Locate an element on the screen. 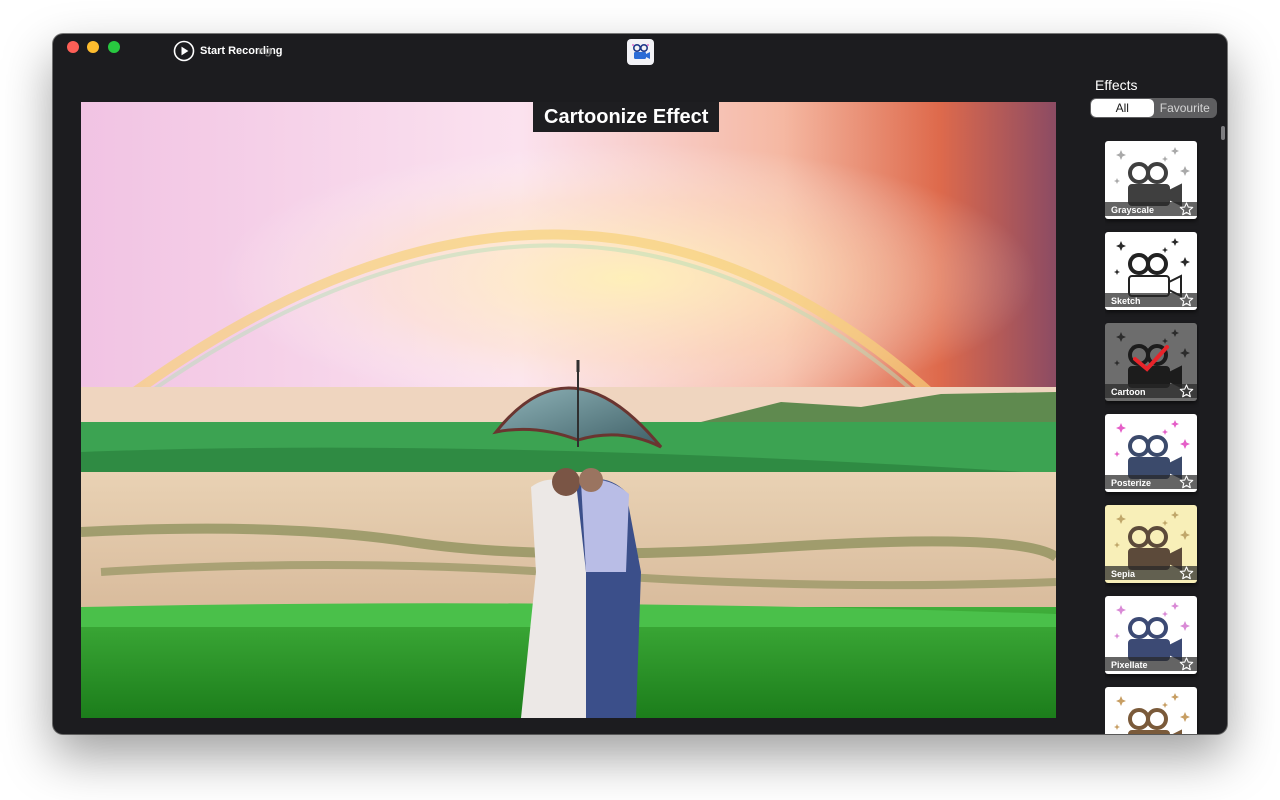  effect-thumbnail is located at coordinates (1151, 710).